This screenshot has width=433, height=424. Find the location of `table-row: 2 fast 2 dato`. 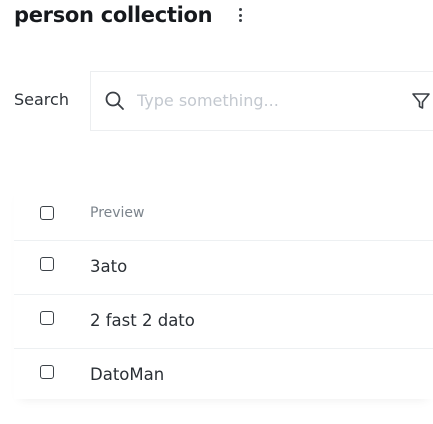

table-row: 2 fast 2 dato is located at coordinates (223, 321).